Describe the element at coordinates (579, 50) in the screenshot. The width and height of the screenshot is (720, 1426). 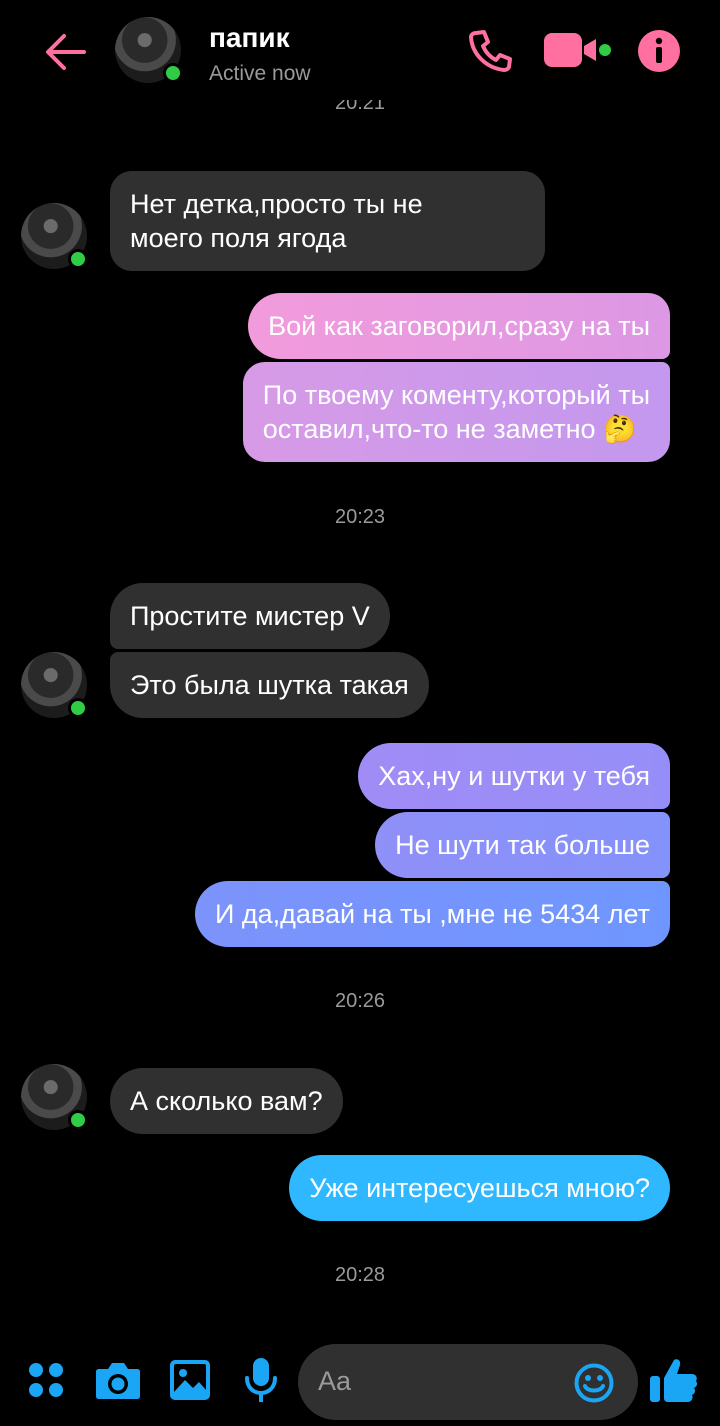
I see `video-camera-icon` at that location.